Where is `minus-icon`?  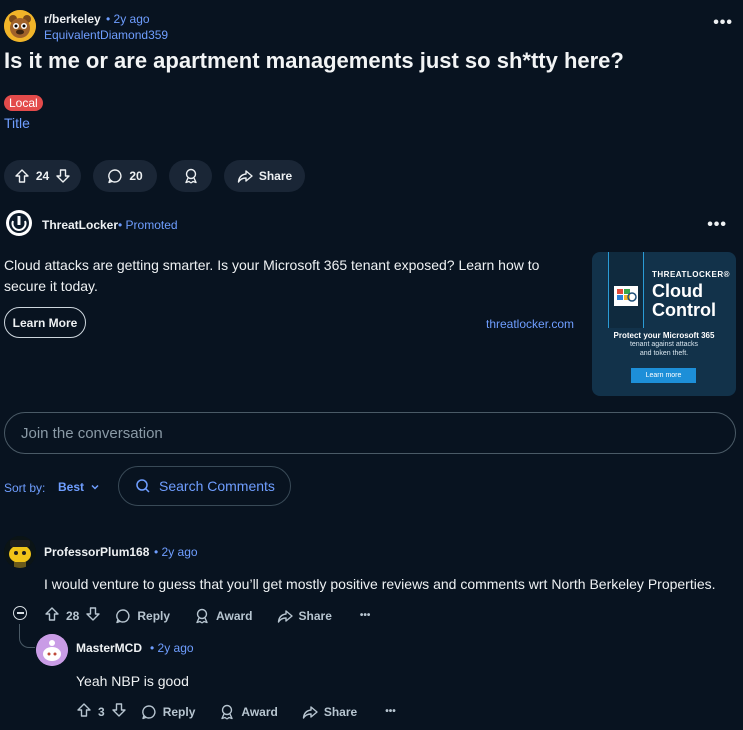
minus-icon is located at coordinates (20, 613).